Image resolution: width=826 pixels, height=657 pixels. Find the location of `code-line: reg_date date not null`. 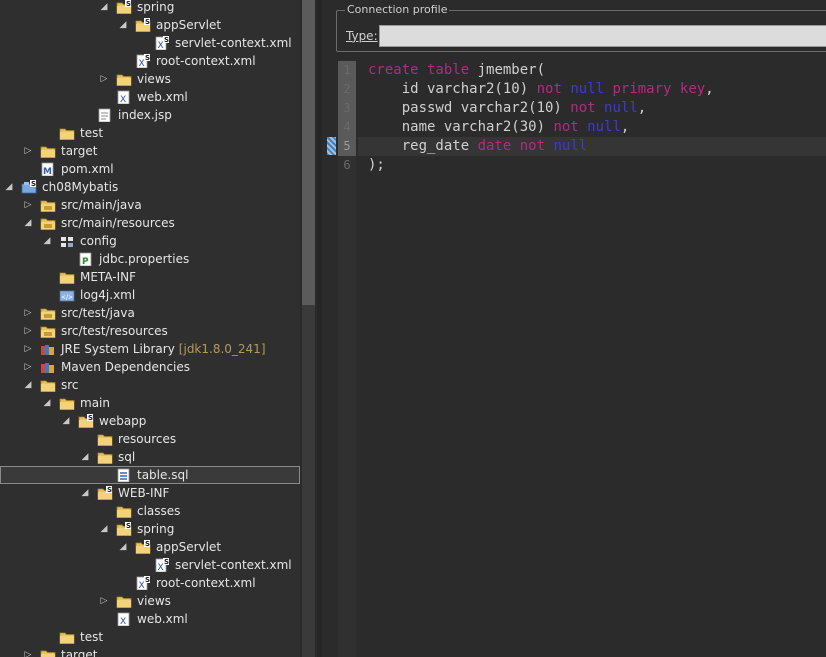

code-line: reg_date date not null is located at coordinates (477, 146).